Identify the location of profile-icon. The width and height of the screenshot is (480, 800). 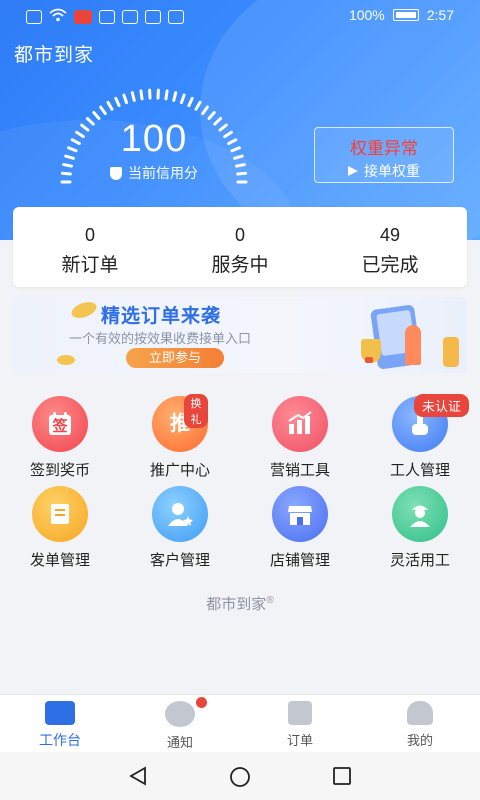
(420, 713).